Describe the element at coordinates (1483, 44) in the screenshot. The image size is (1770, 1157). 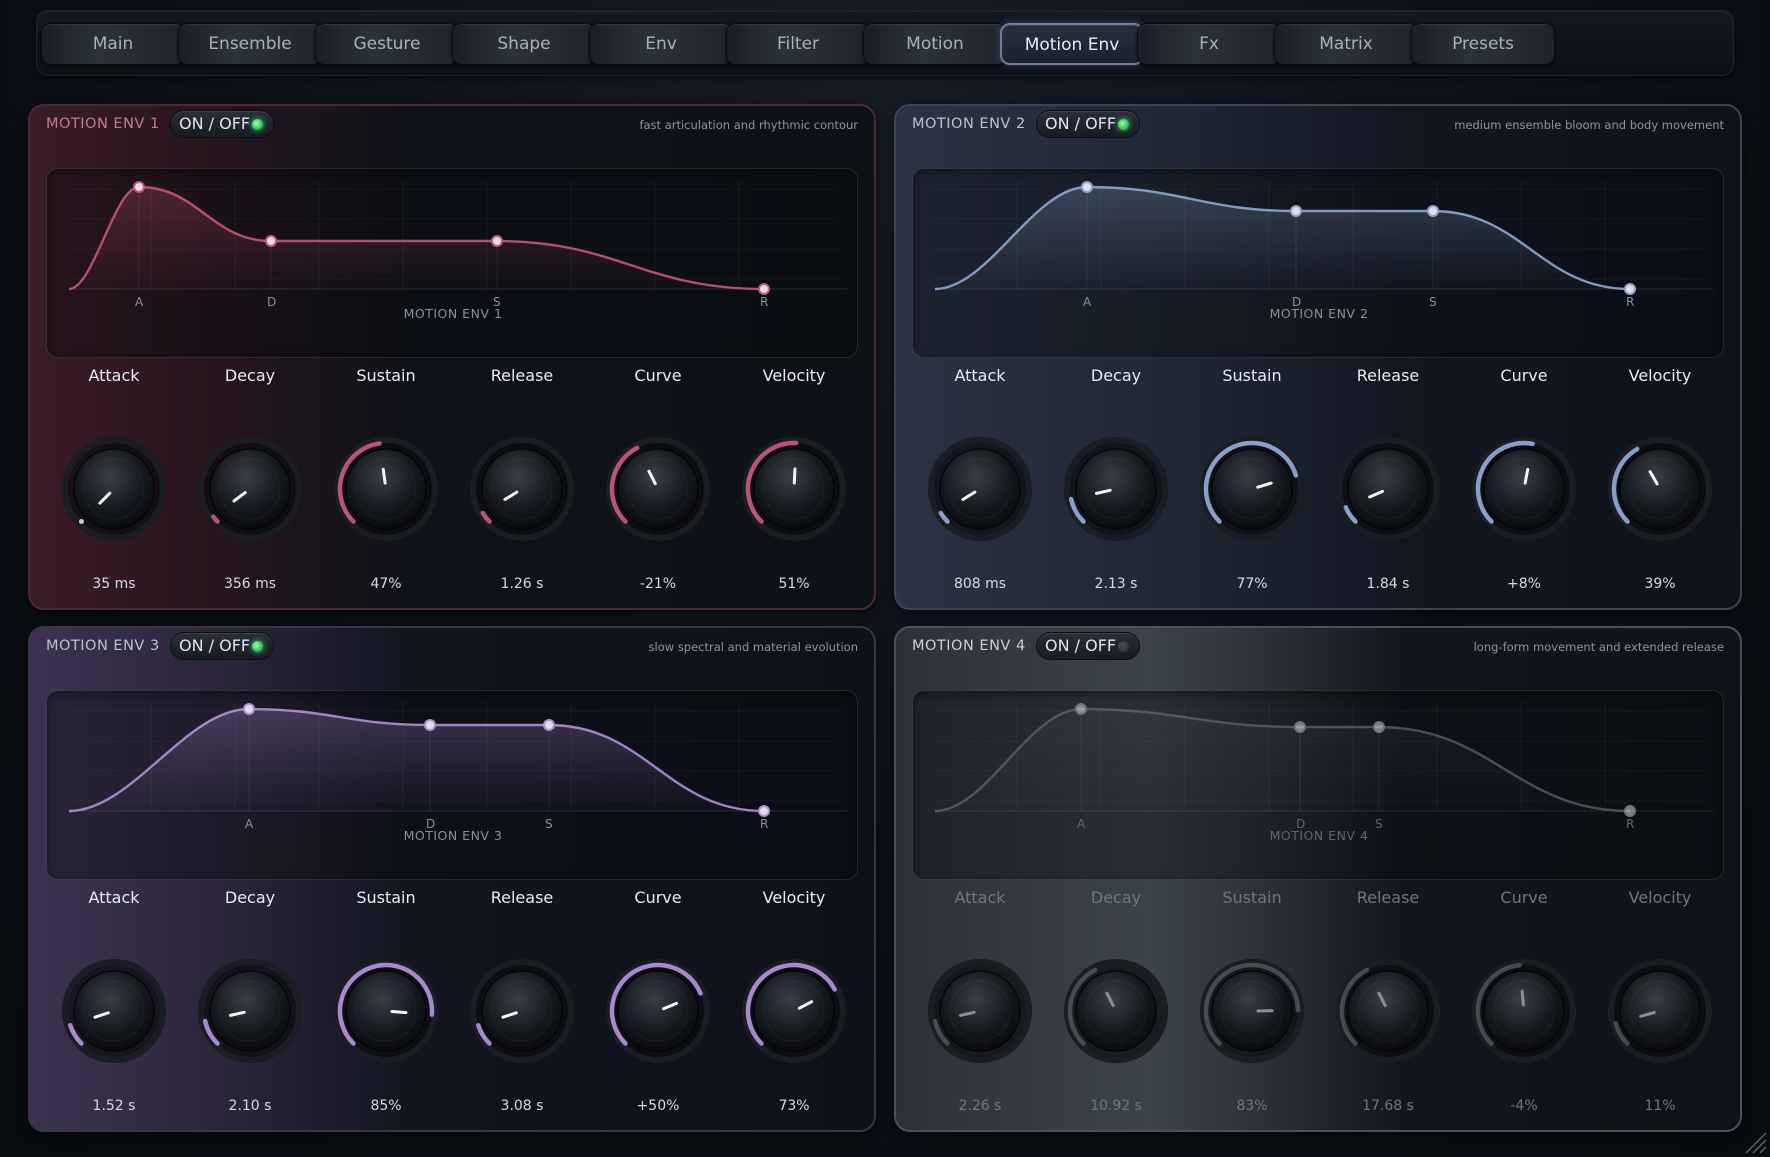
I see `tab-presets: Presets` at that location.